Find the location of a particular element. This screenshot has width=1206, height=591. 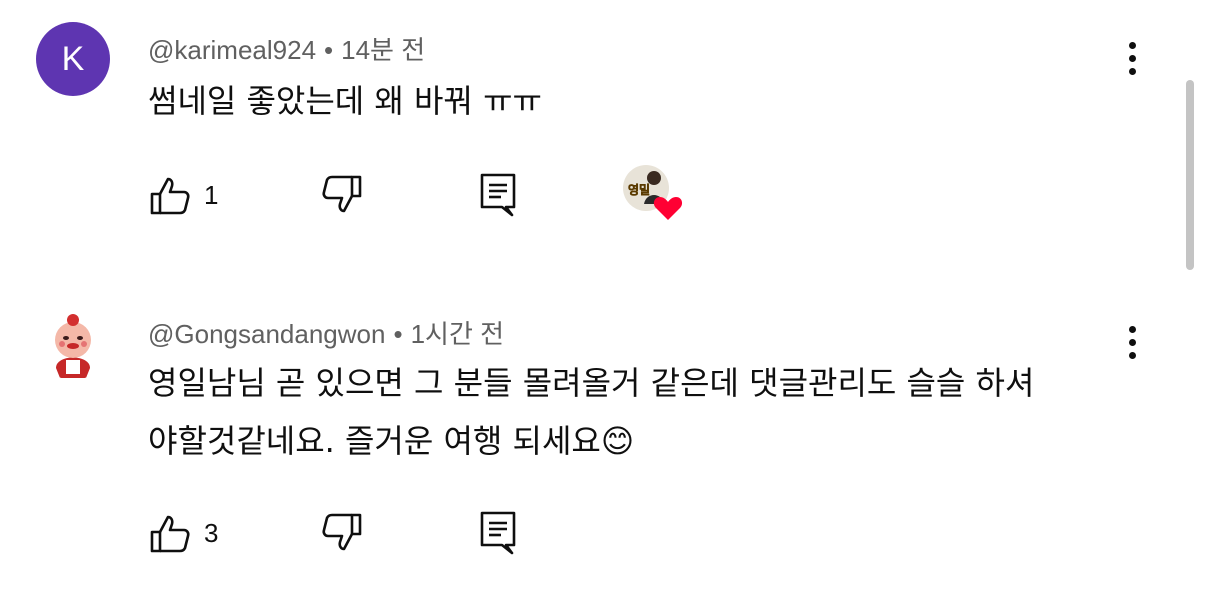

like-count: 1 is located at coordinates (211, 194).